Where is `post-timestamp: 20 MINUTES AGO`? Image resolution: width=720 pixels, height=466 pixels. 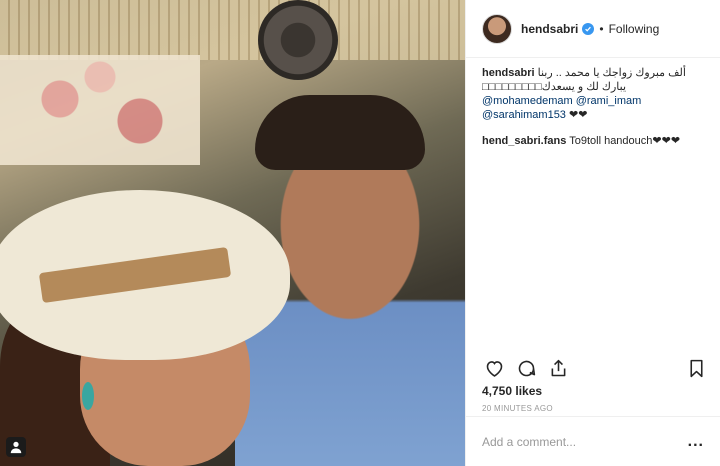
post-timestamp: 20 MINUTES AGO is located at coordinates (517, 408).